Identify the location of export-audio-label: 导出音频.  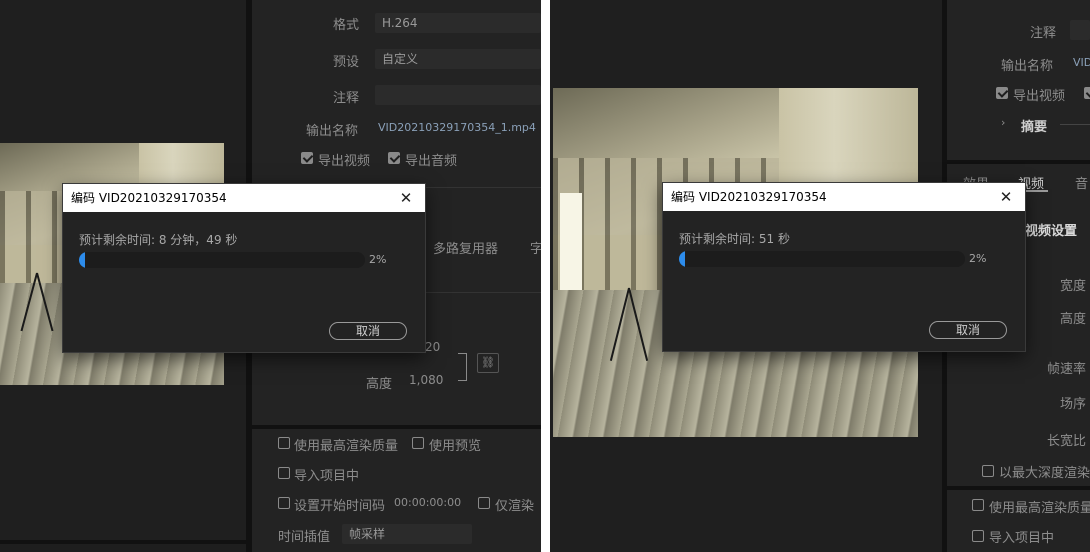
(431, 161).